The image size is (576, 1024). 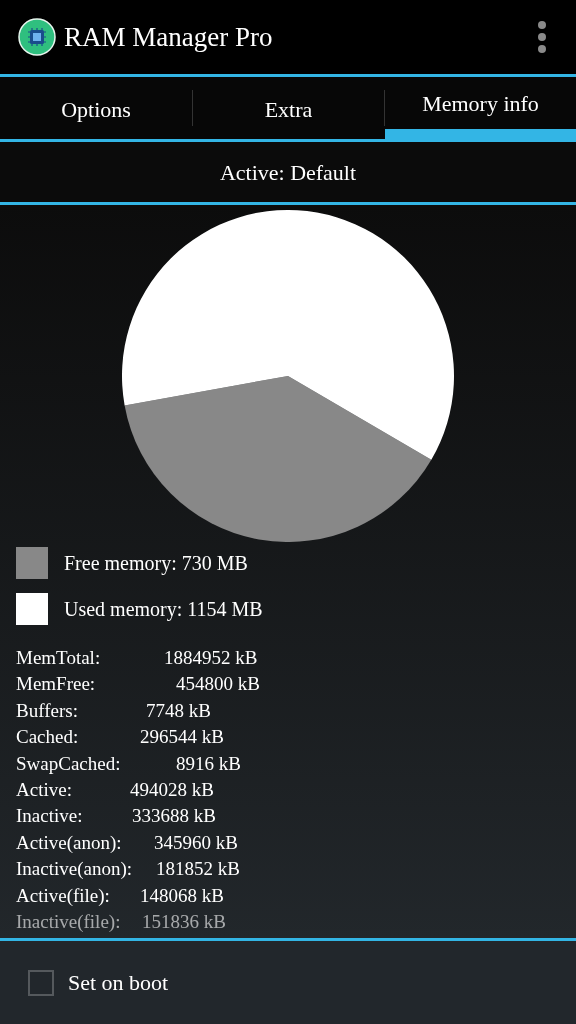 I want to click on overflow-menu-icon, so click(x=542, y=37).